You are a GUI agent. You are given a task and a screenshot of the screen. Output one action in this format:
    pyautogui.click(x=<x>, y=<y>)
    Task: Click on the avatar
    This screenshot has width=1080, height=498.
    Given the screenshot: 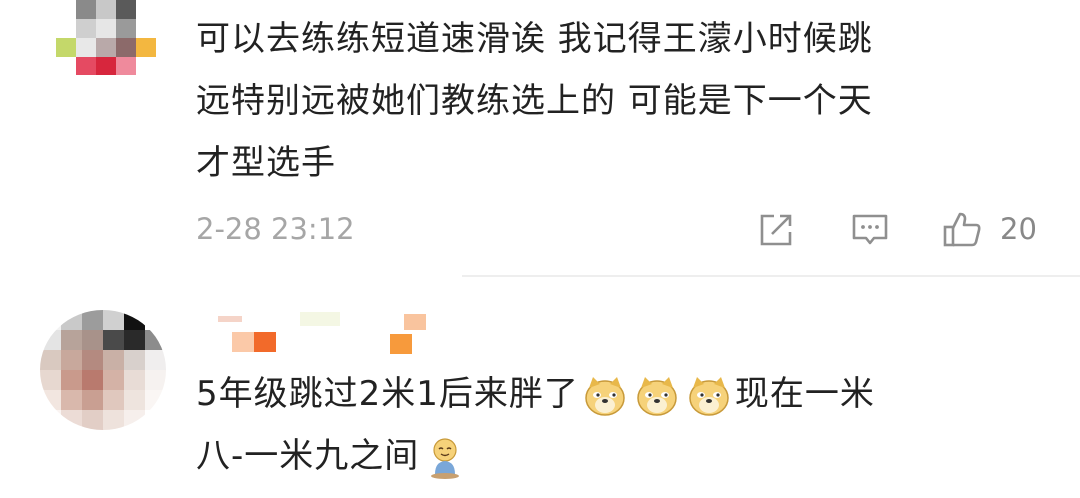 What is the action you would take?
    pyautogui.click(x=103, y=370)
    